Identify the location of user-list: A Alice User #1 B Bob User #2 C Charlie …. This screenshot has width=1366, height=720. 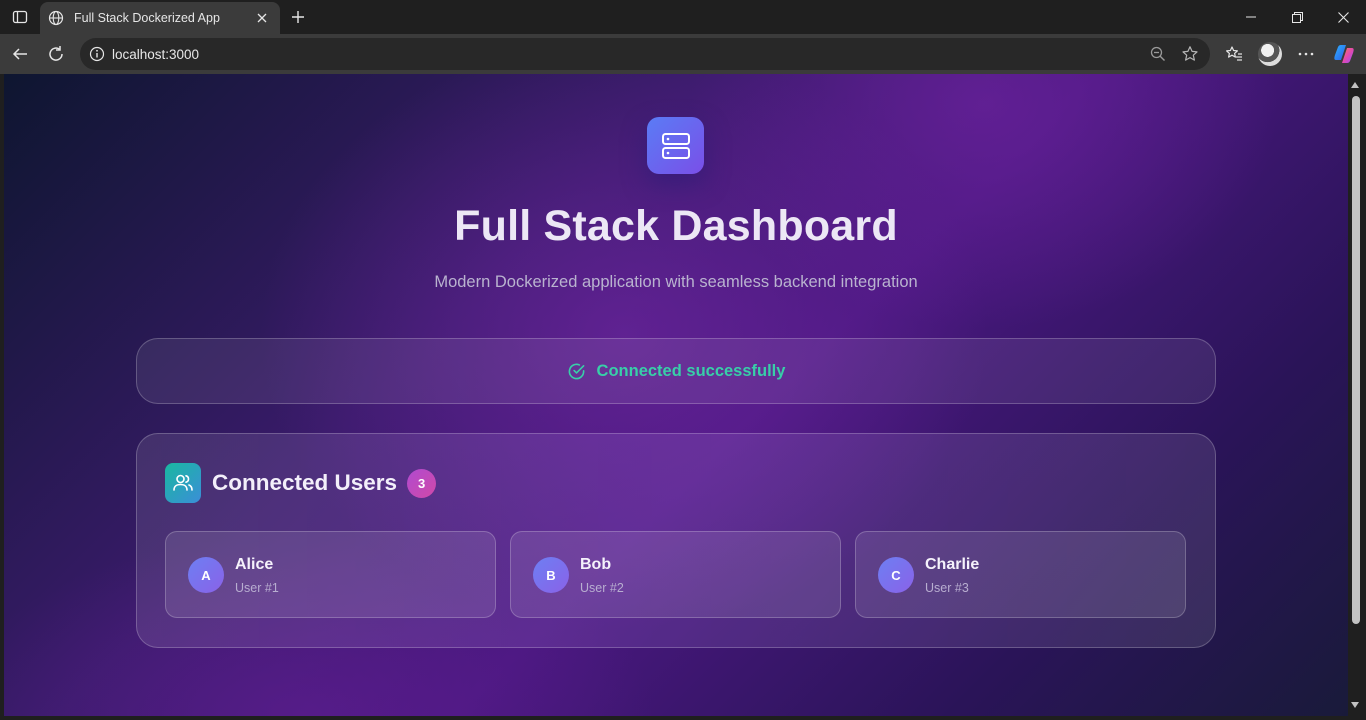
(676, 574).